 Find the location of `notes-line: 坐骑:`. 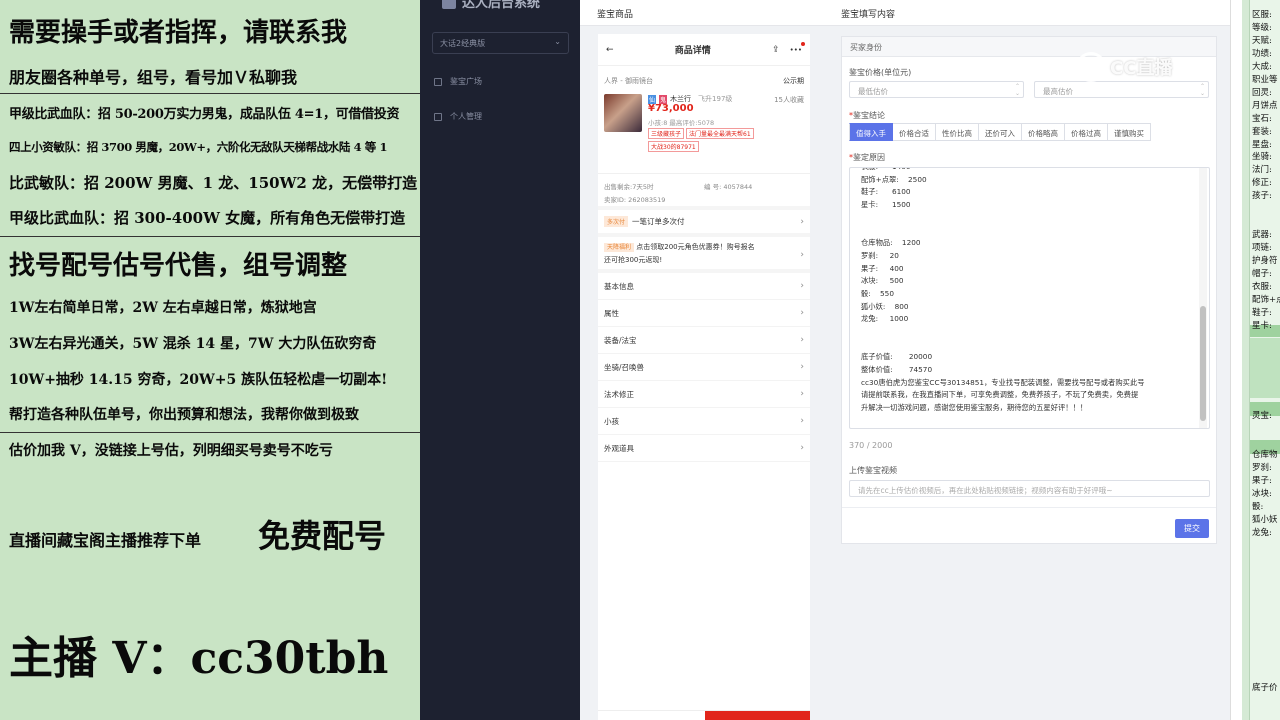

notes-line: 坐骑: is located at coordinates (1262, 157).